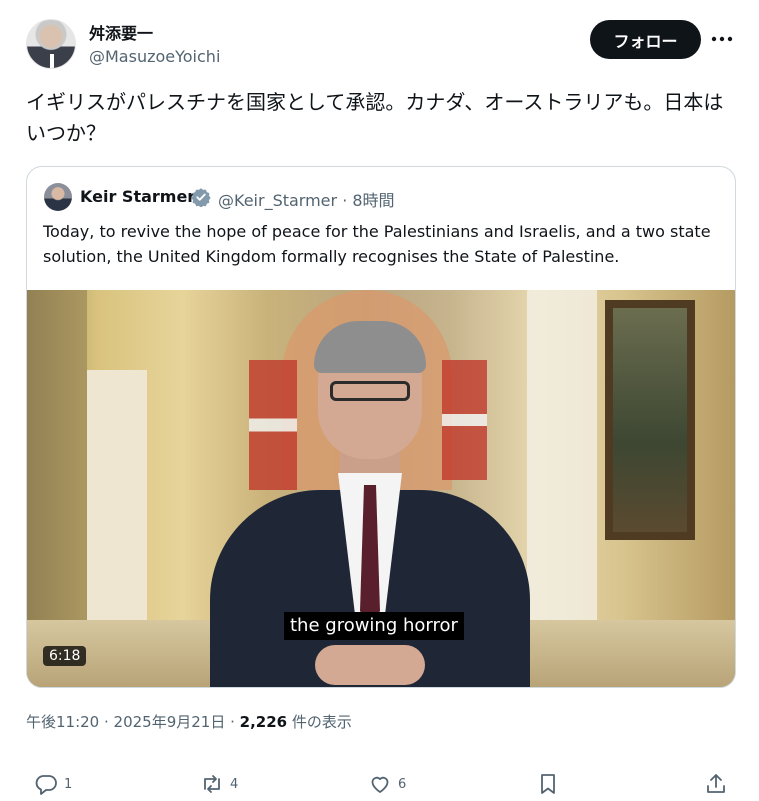  Describe the element at coordinates (138, 196) in the screenshot. I see `quoted-author-name: Keir Starmer` at that location.